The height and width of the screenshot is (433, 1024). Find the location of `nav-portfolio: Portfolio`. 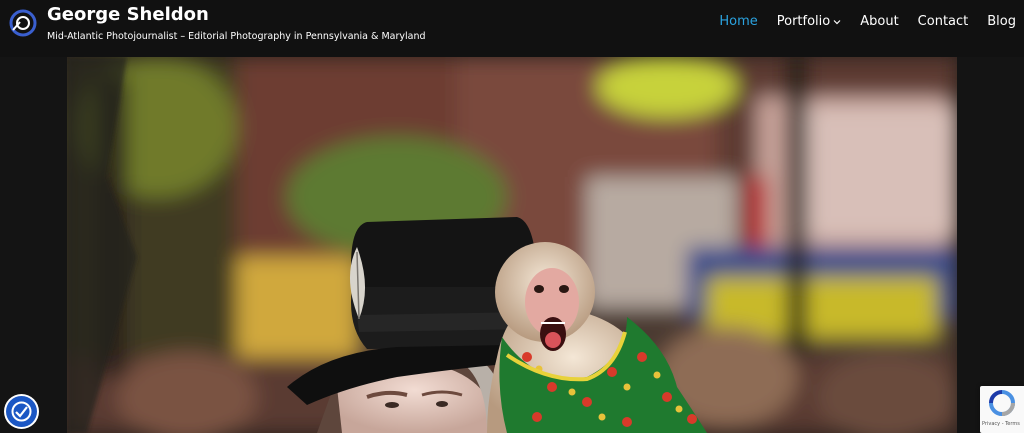

nav-portfolio: Portfolio is located at coordinates (809, 22).